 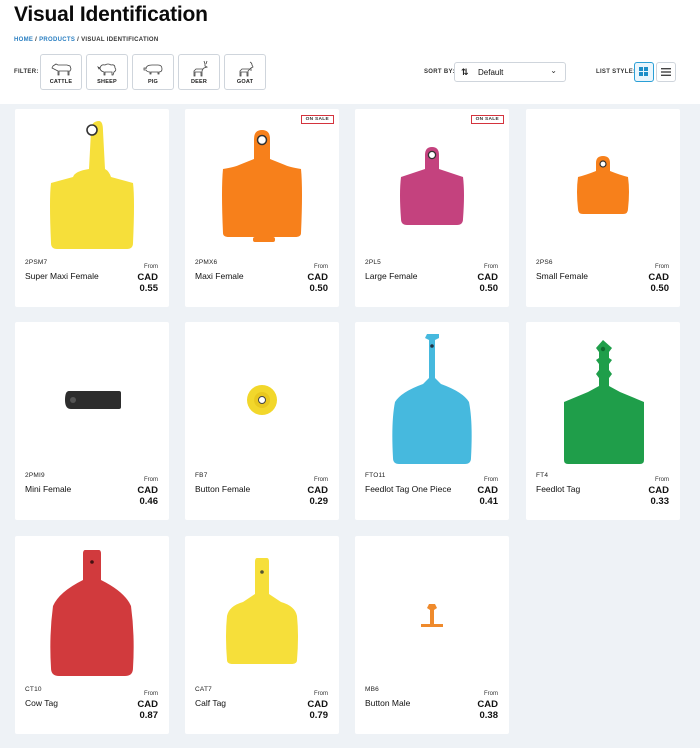 I want to click on product-card: 2PSM7 Super Maxi Female From CAD 0.55, so click(x=92, y=208).